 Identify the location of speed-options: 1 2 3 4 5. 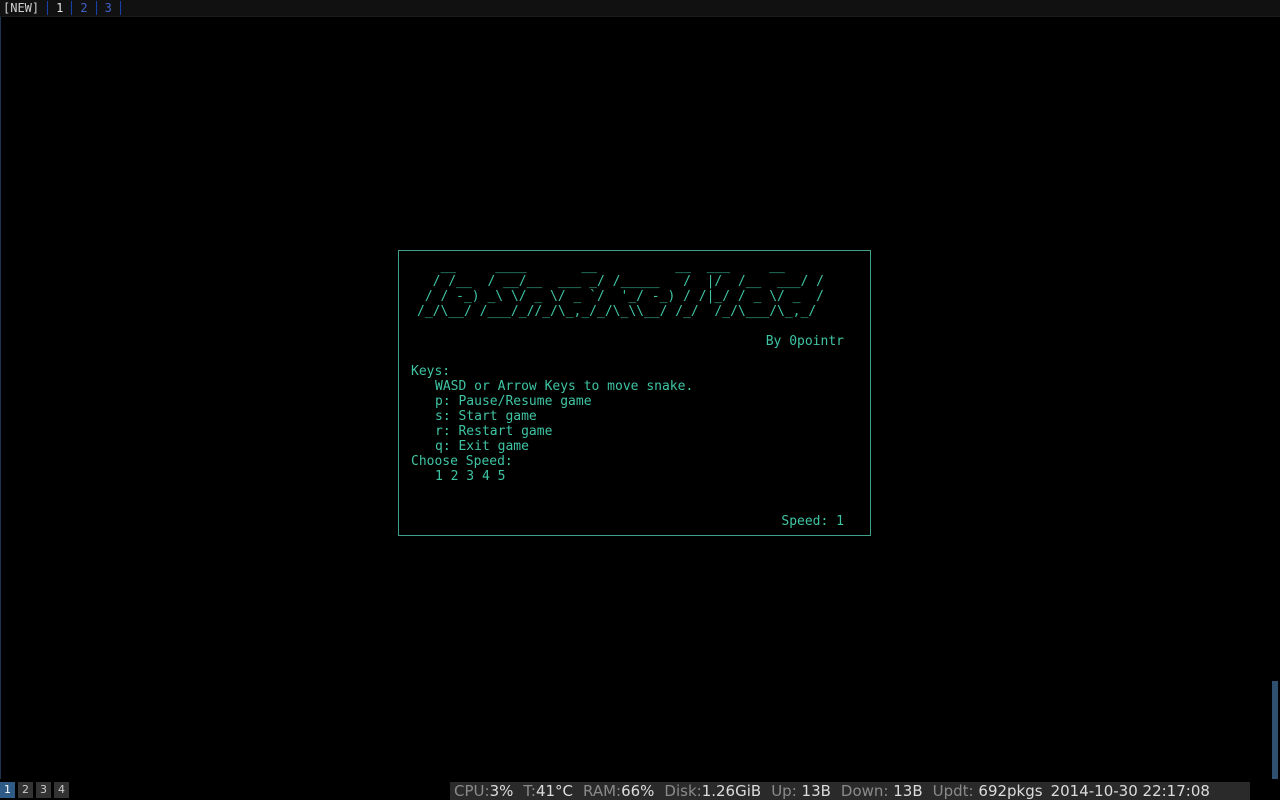
(470, 476).